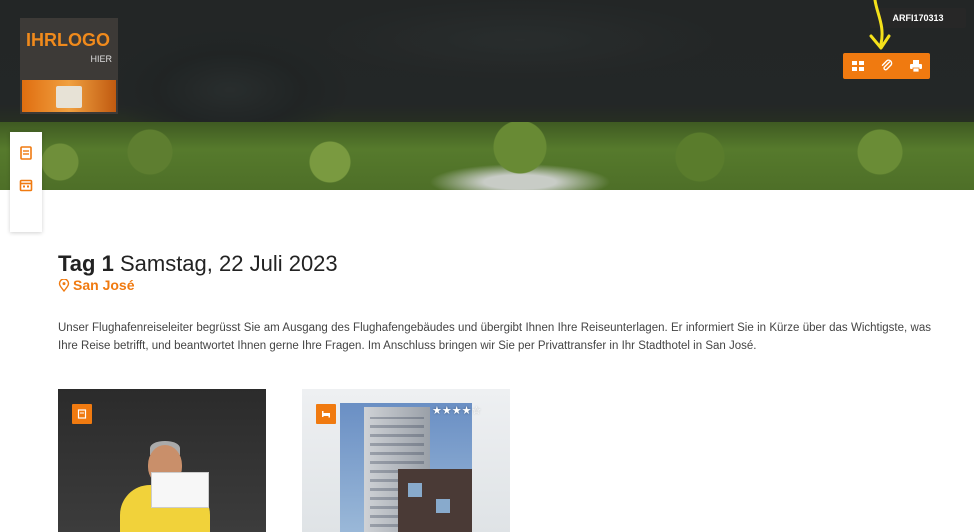  Describe the element at coordinates (457, 411) in the screenshot. I see `hotel-star-rating: ★★★★☆` at that location.